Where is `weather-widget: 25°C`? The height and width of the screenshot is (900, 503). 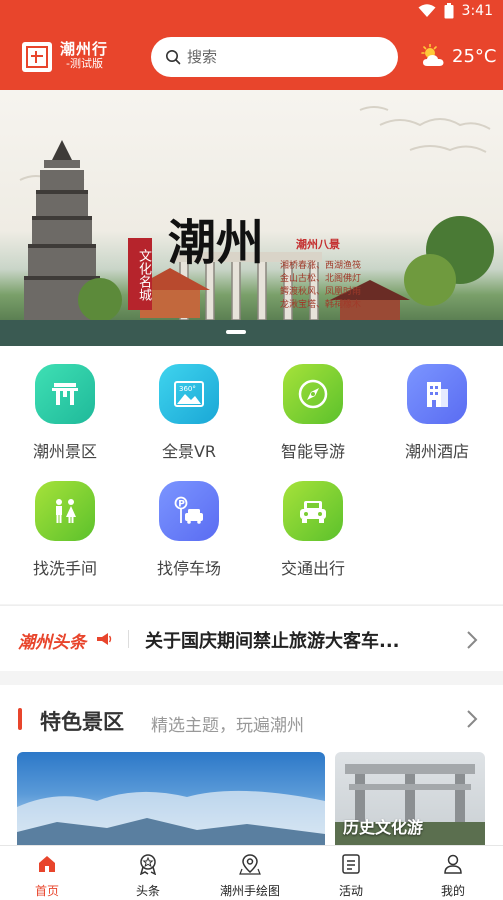 weather-widget: 25°C is located at coordinates (458, 56).